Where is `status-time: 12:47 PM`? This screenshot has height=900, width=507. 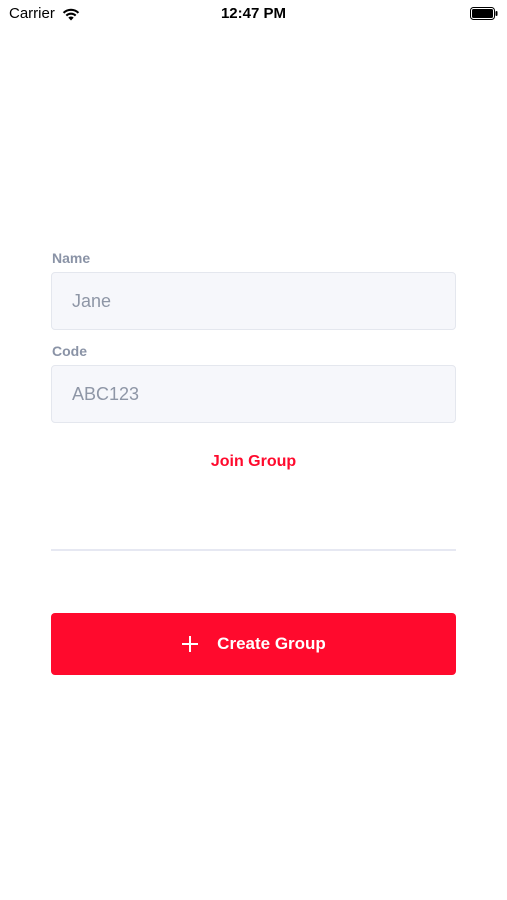
status-time: 12:47 PM is located at coordinates (253, 13).